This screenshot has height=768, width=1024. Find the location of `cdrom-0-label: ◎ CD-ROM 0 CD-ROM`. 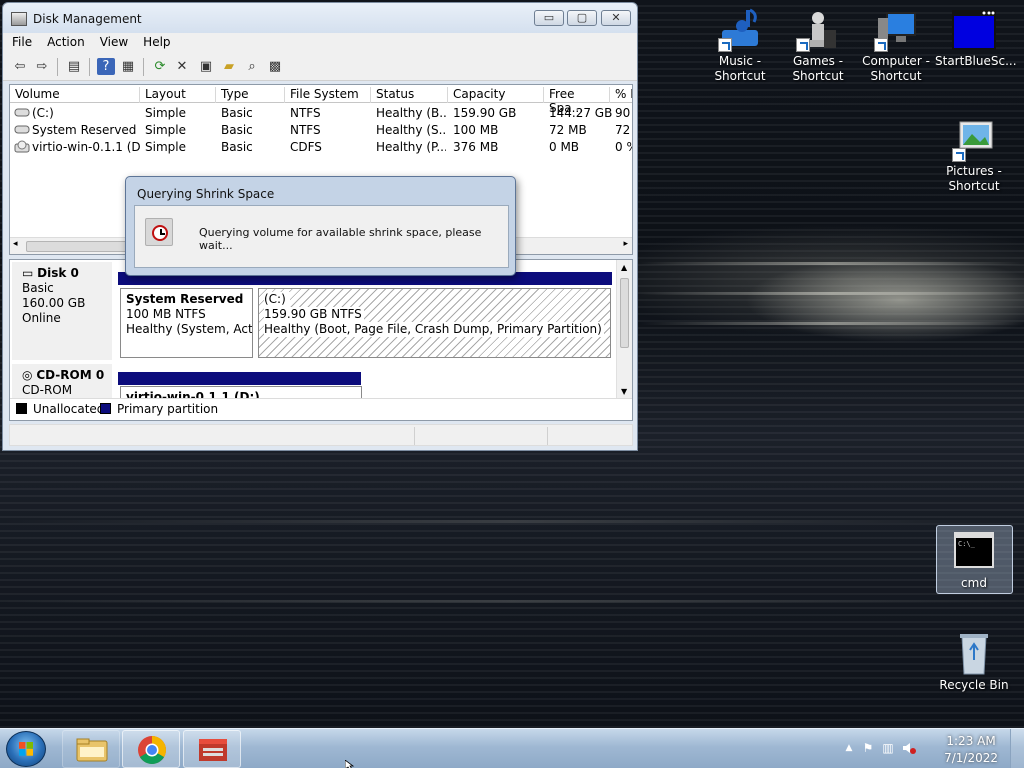

cdrom-0-label: ◎ CD-ROM 0 CD-ROM is located at coordinates (62, 381).